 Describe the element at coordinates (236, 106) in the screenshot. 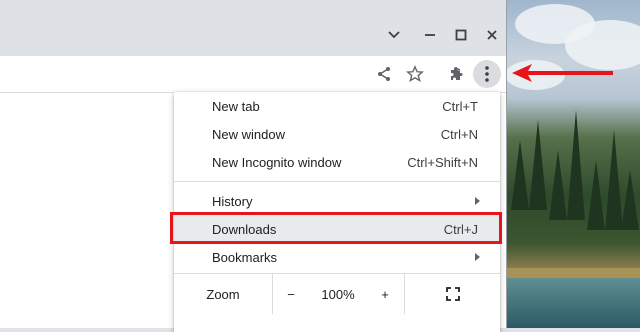

I see `menu-item-label: New tab` at that location.